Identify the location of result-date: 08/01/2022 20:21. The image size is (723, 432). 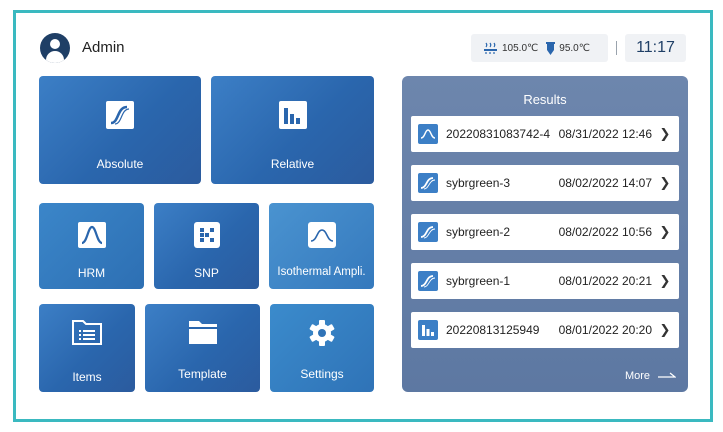
(605, 281).